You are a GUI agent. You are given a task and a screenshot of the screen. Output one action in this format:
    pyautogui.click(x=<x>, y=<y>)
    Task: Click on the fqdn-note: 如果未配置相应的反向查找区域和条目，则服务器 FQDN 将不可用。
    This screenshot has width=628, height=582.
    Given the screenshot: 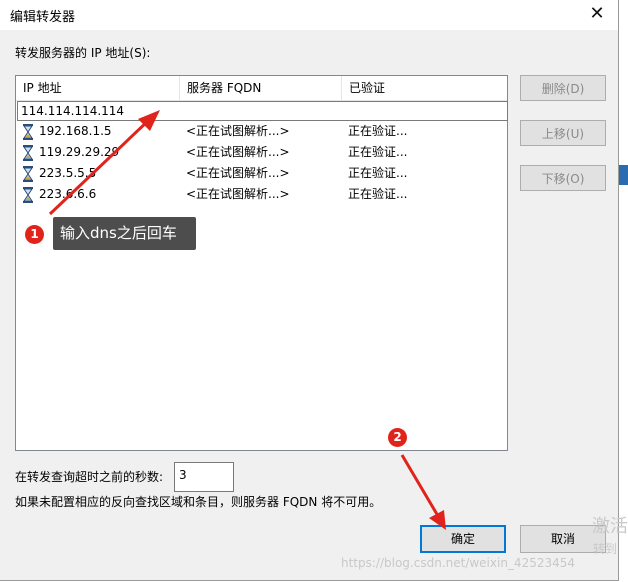 What is the action you would take?
    pyautogui.click(x=198, y=502)
    